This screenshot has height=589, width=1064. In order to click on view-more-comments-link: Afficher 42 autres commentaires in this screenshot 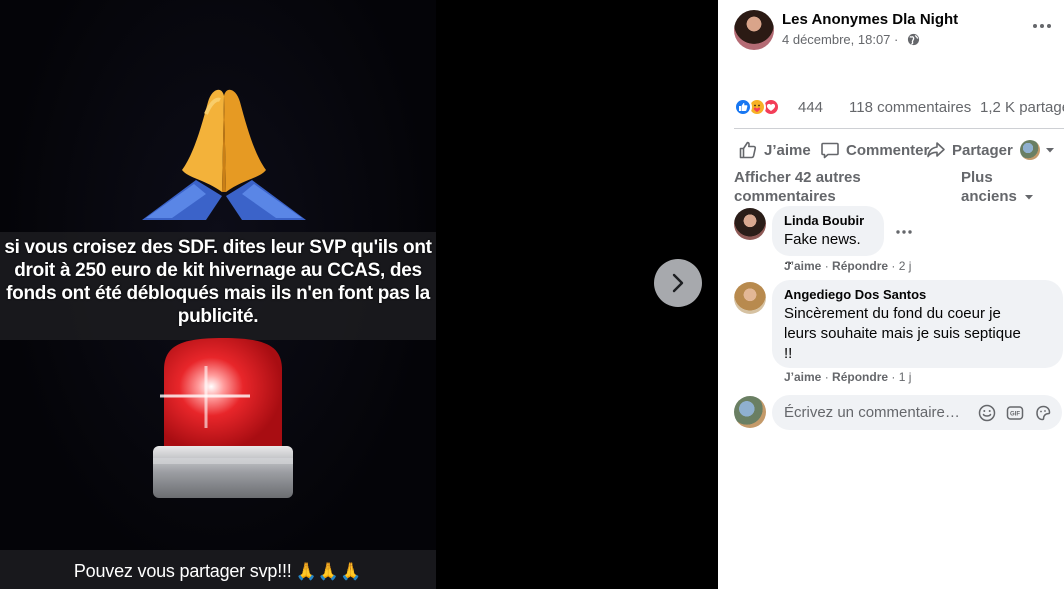, I will do `click(804, 187)`.